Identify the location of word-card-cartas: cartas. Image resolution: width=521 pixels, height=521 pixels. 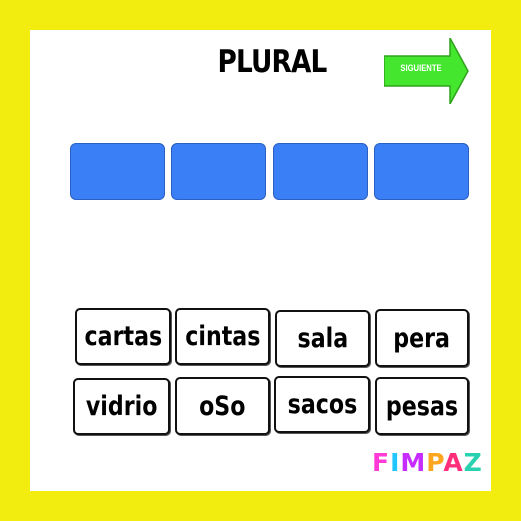
(123, 336).